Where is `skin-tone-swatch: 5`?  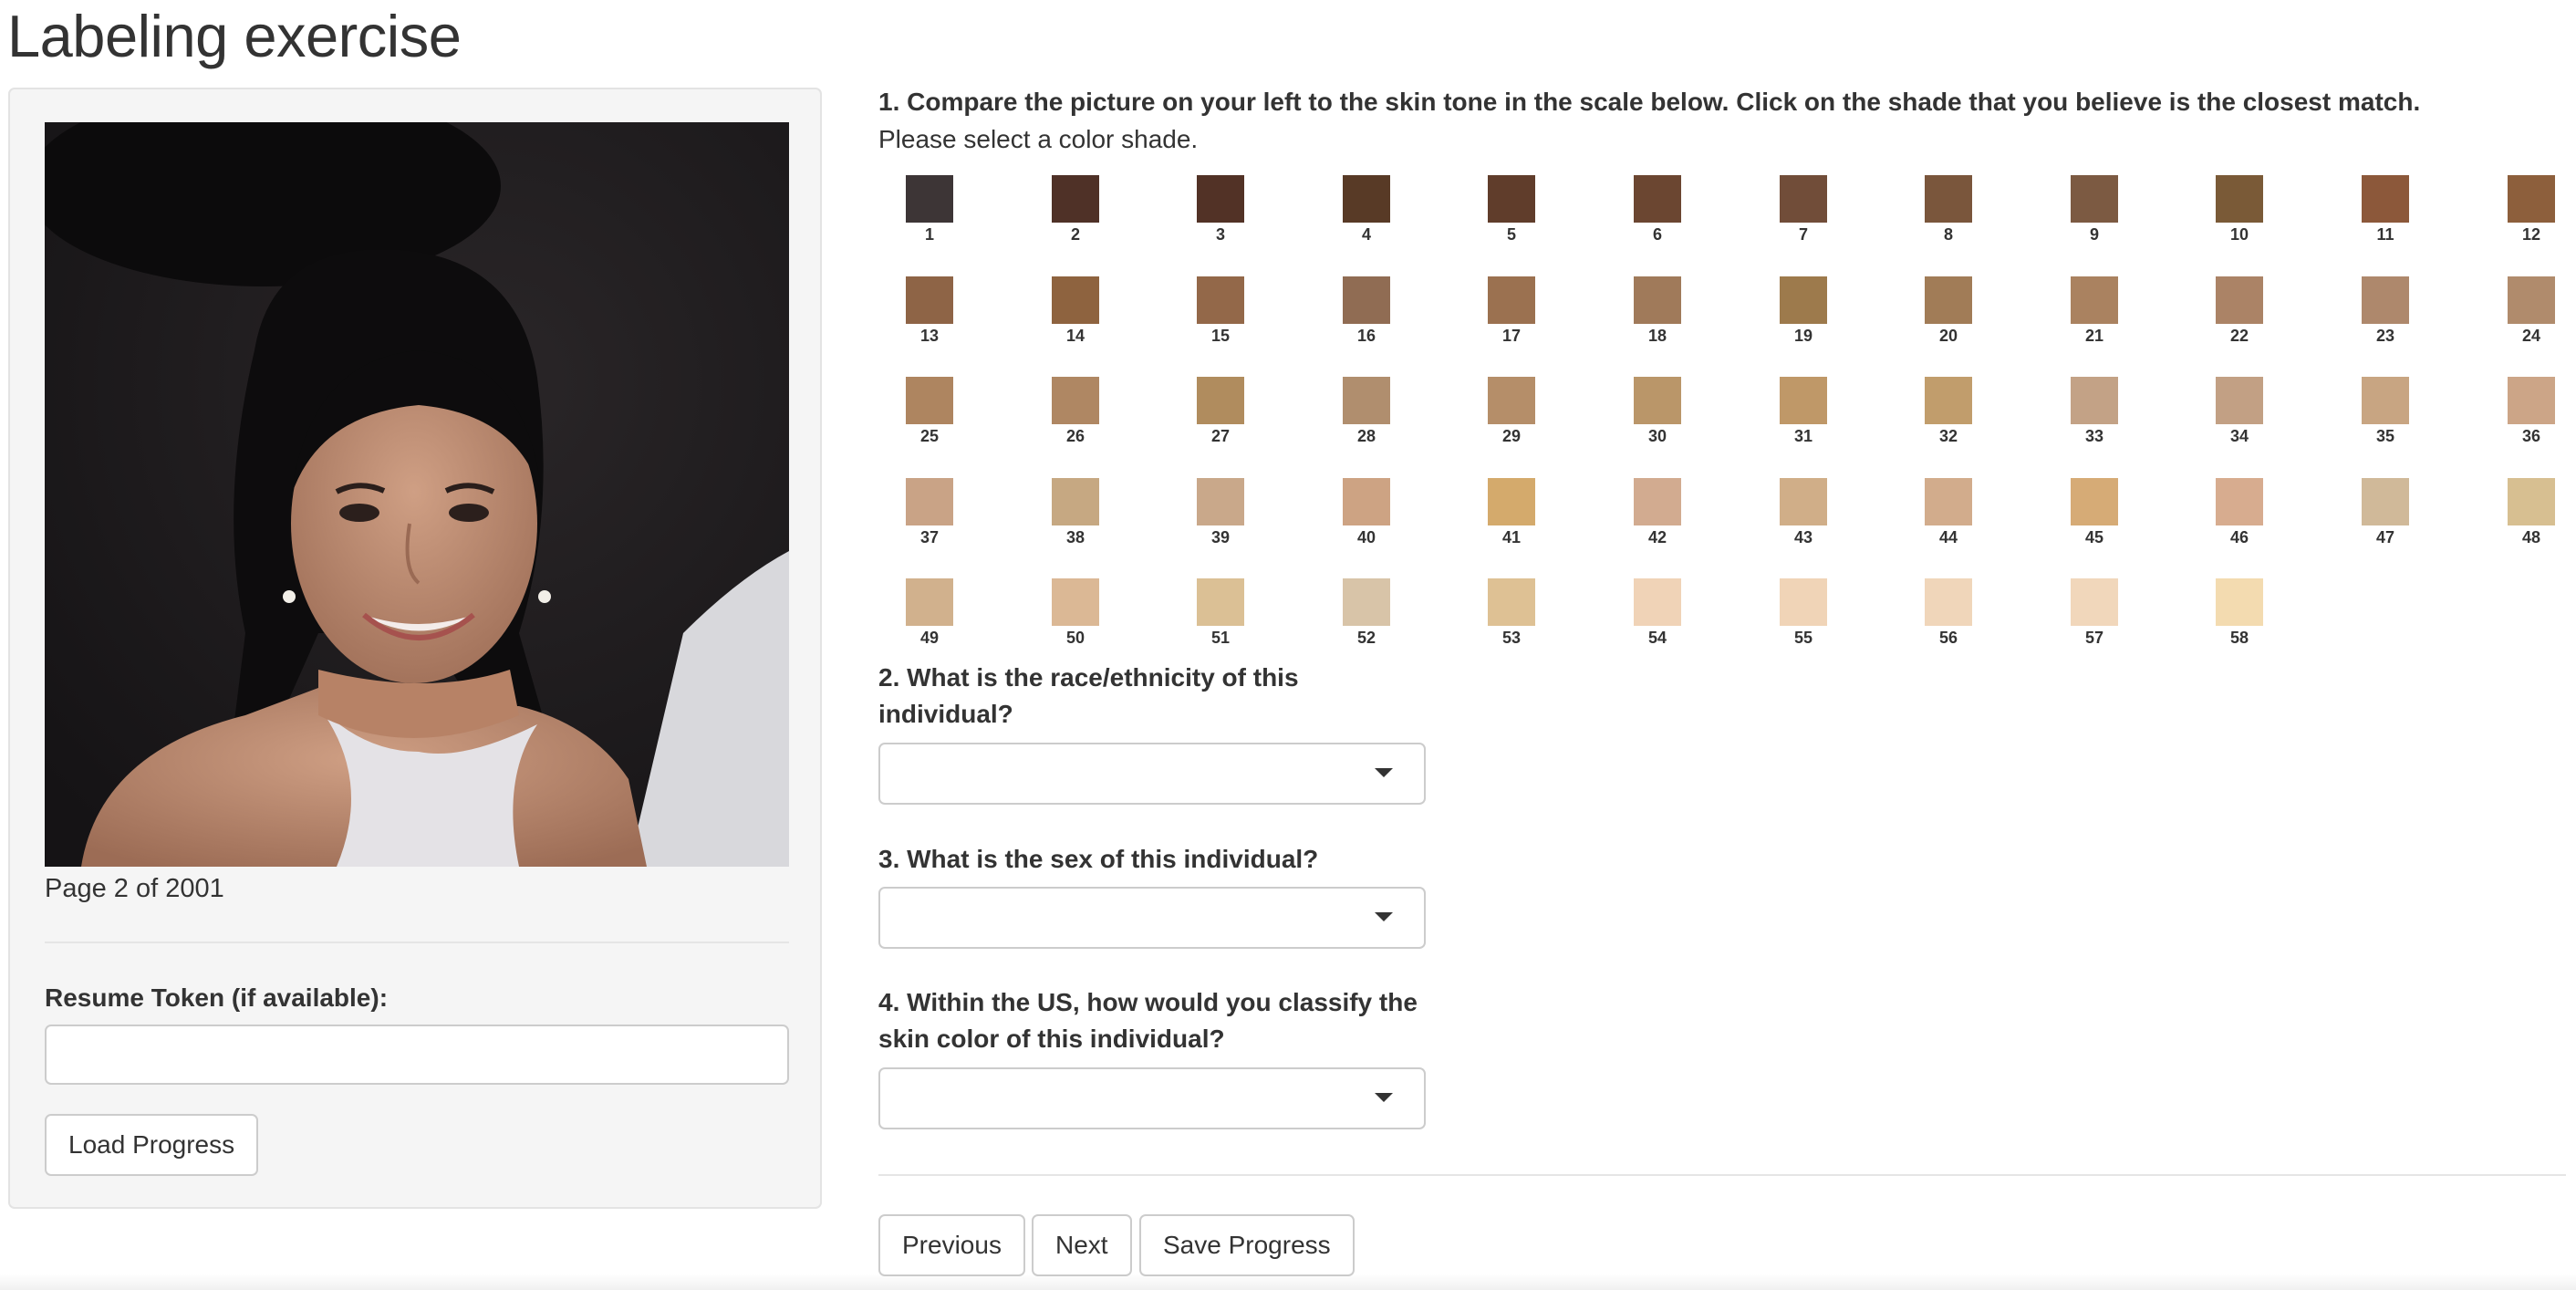
skin-tone-swatch: 5 is located at coordinates (1511, 211).